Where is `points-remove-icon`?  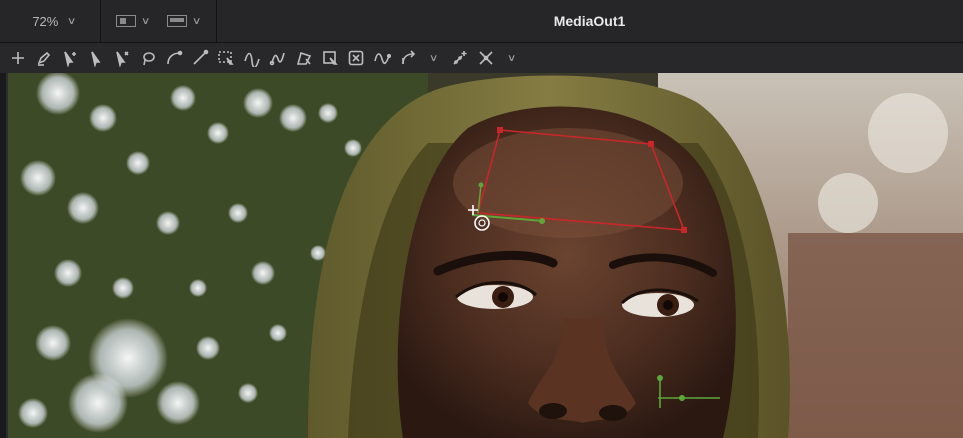
points-remove-icon is located at coordinates (486, 58).